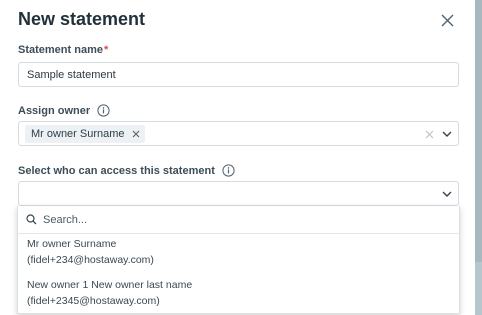 This screenshot has width=482, height=315. I want to click on option-name: New owner 1 New owner last name, so click(110, 285).